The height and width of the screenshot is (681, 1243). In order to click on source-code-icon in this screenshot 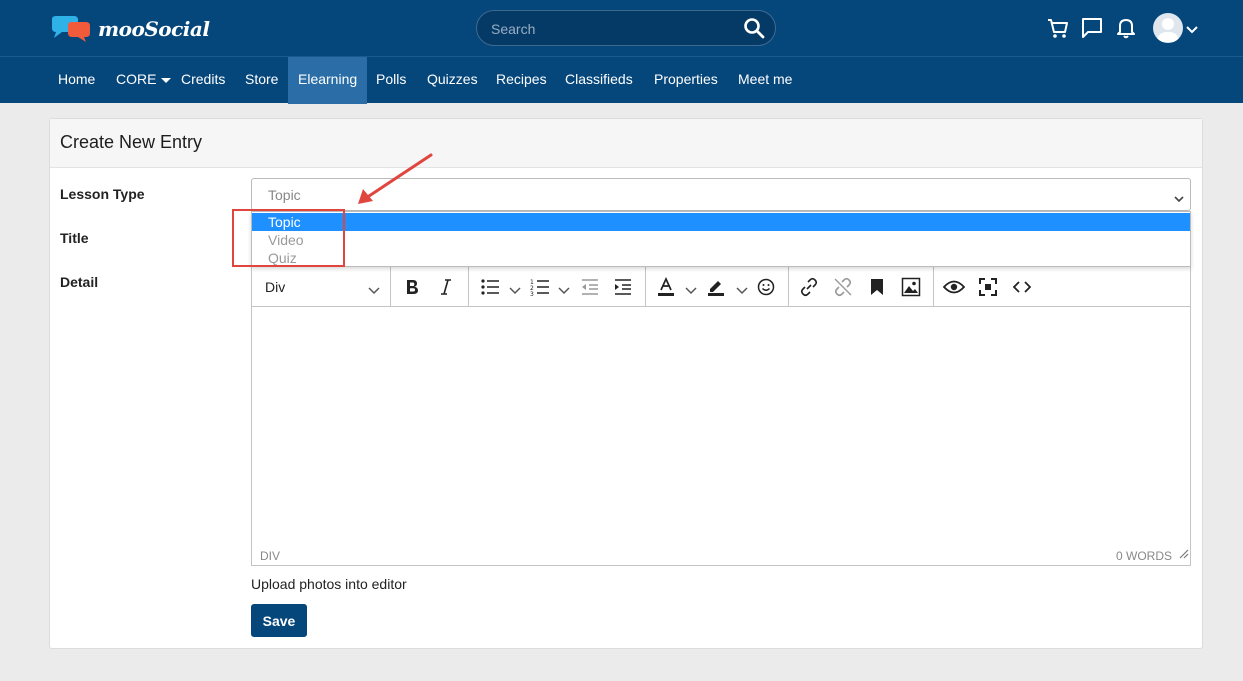, I will do `click(1022, 287)`.